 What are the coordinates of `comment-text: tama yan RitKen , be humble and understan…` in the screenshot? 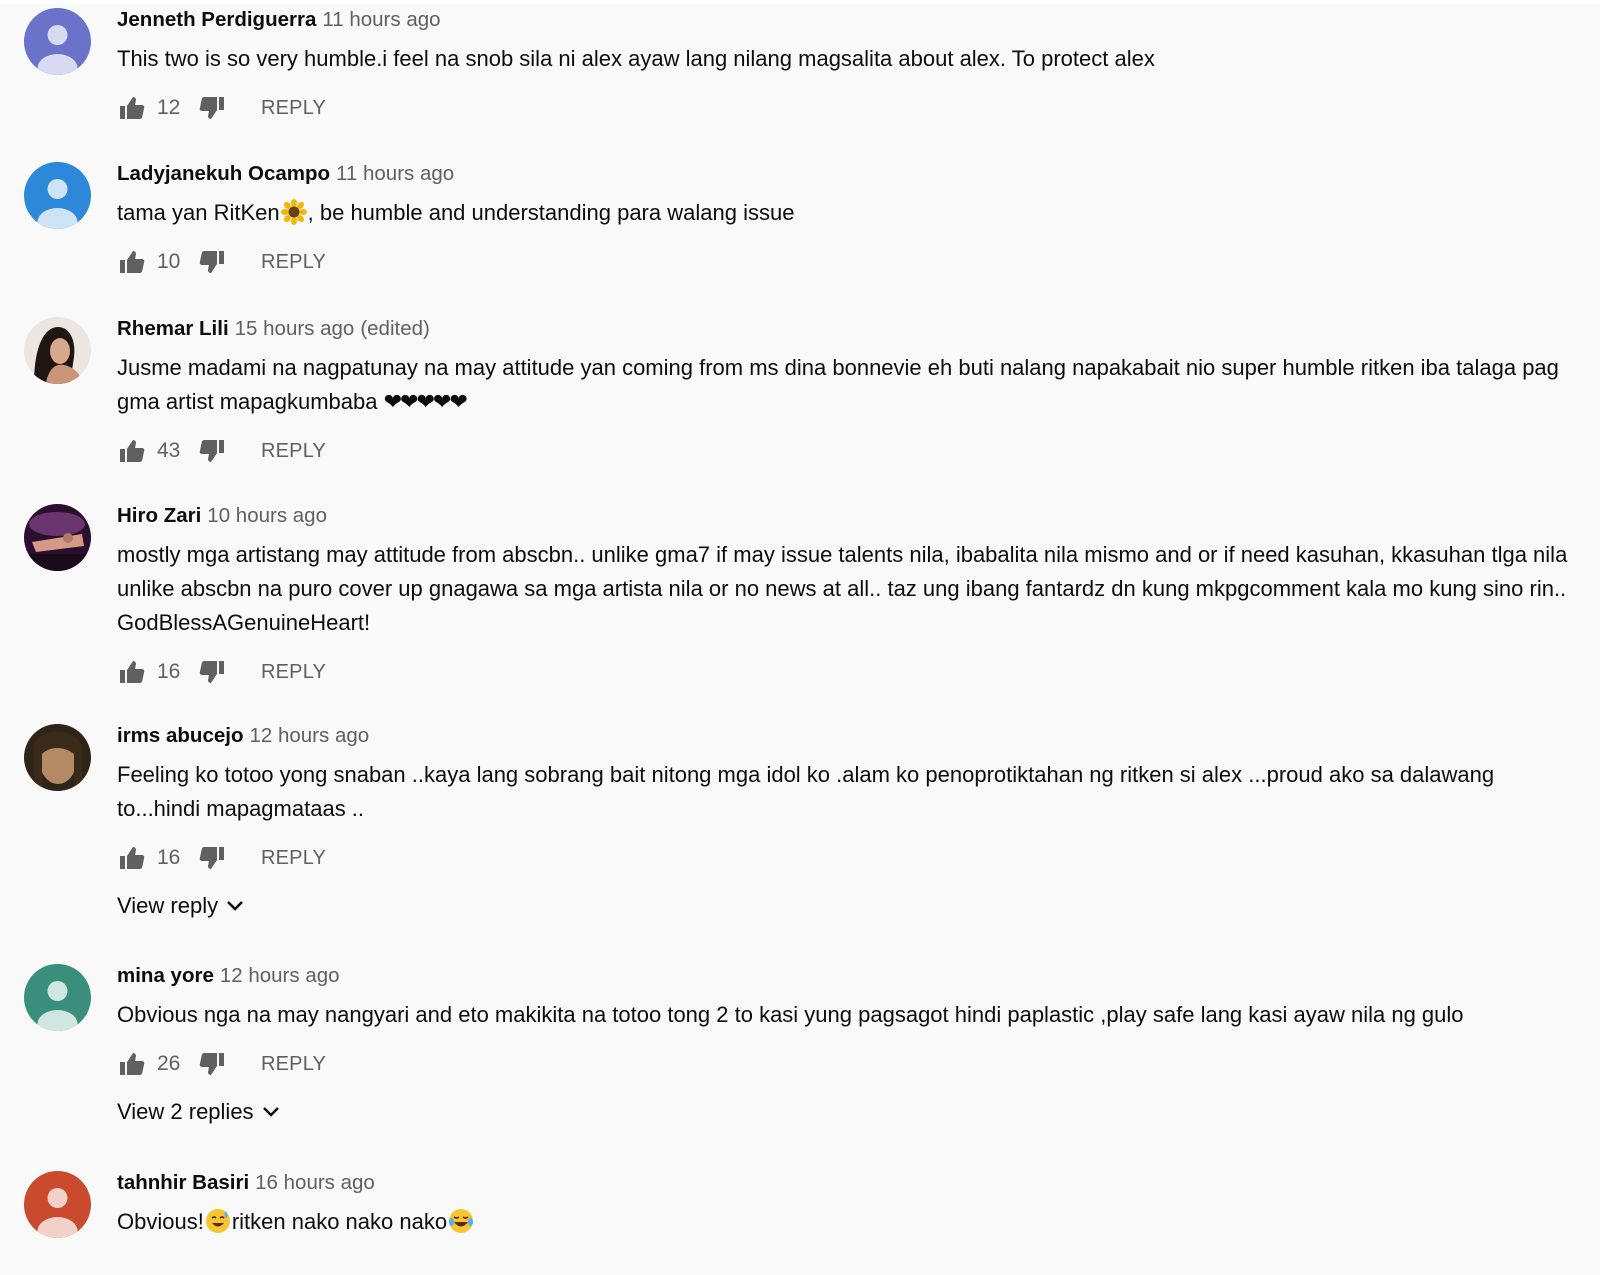 It's located at (843, 213).